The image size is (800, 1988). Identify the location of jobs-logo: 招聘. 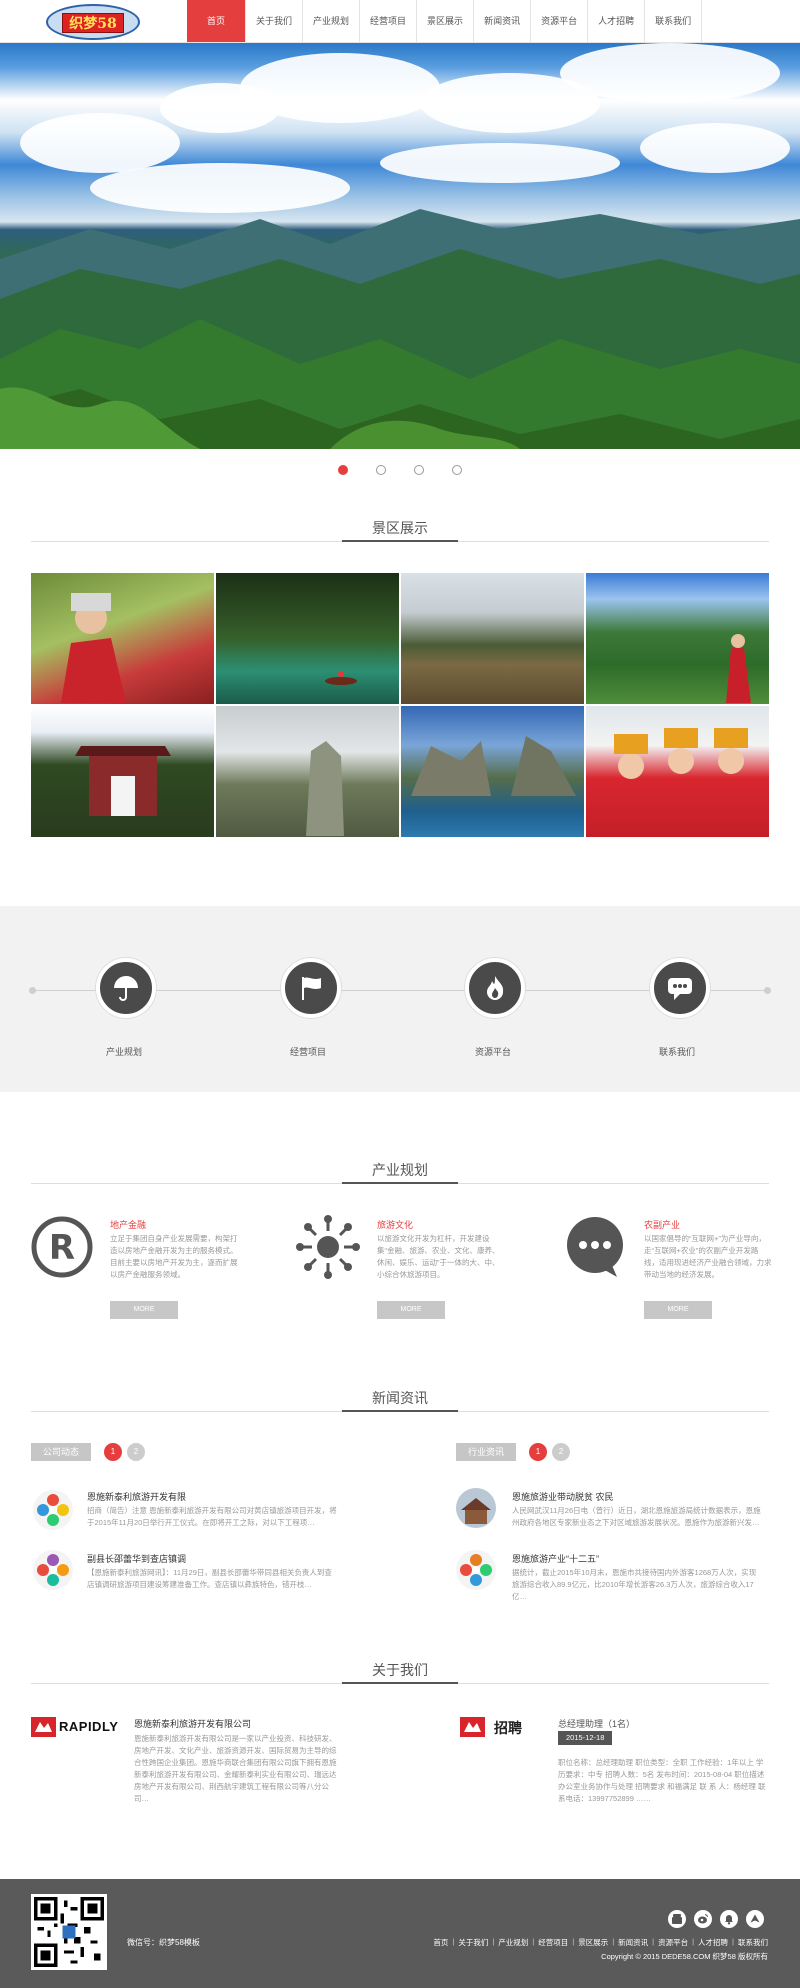
(495, 1727).